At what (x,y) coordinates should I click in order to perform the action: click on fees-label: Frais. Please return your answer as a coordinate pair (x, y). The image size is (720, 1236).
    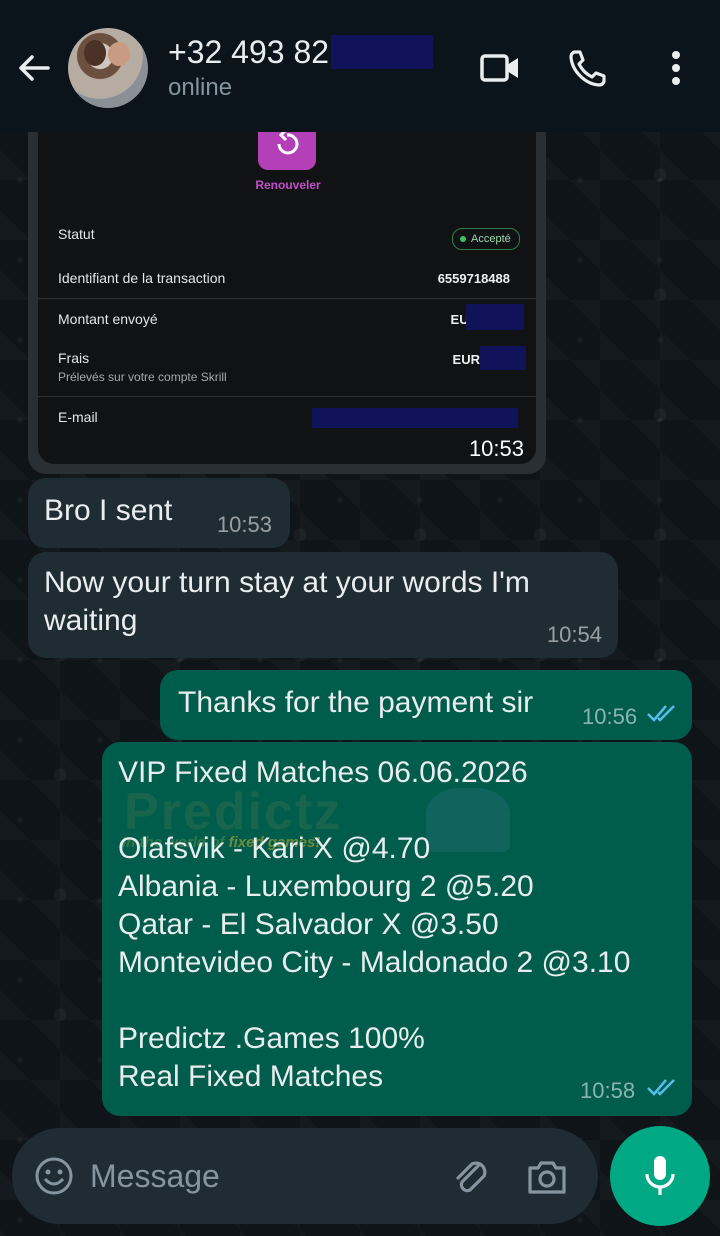
    Looking at the image, I should click on (74, 358).